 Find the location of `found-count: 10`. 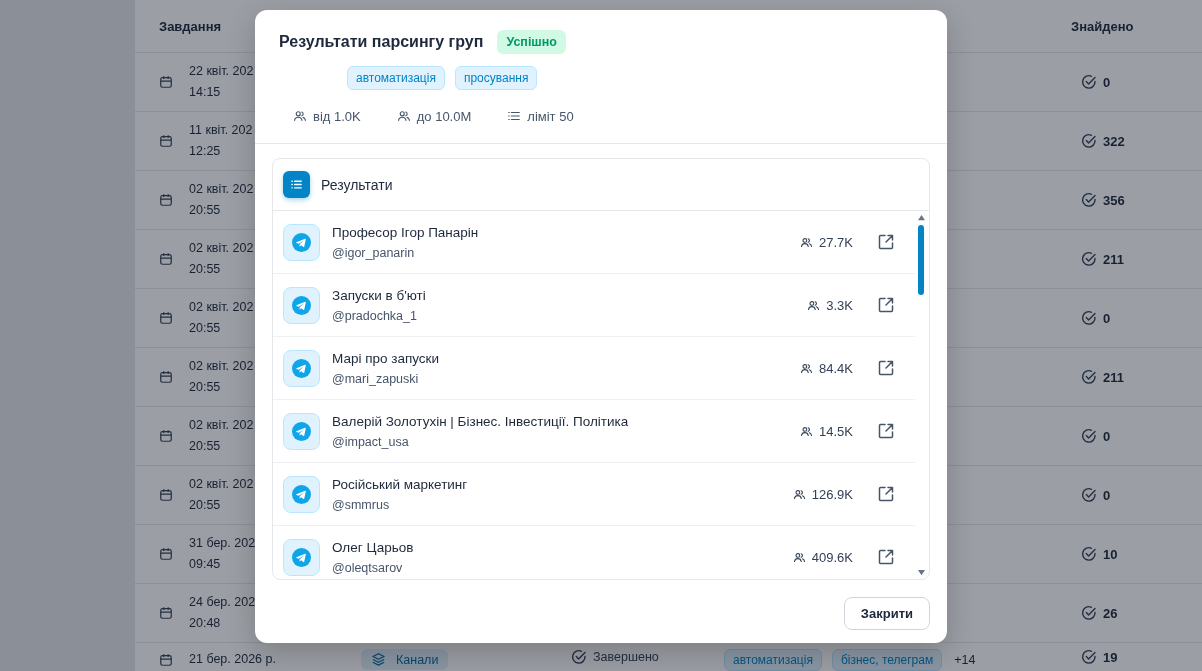

found-count: 10 is located at coordinates (1110, 554).